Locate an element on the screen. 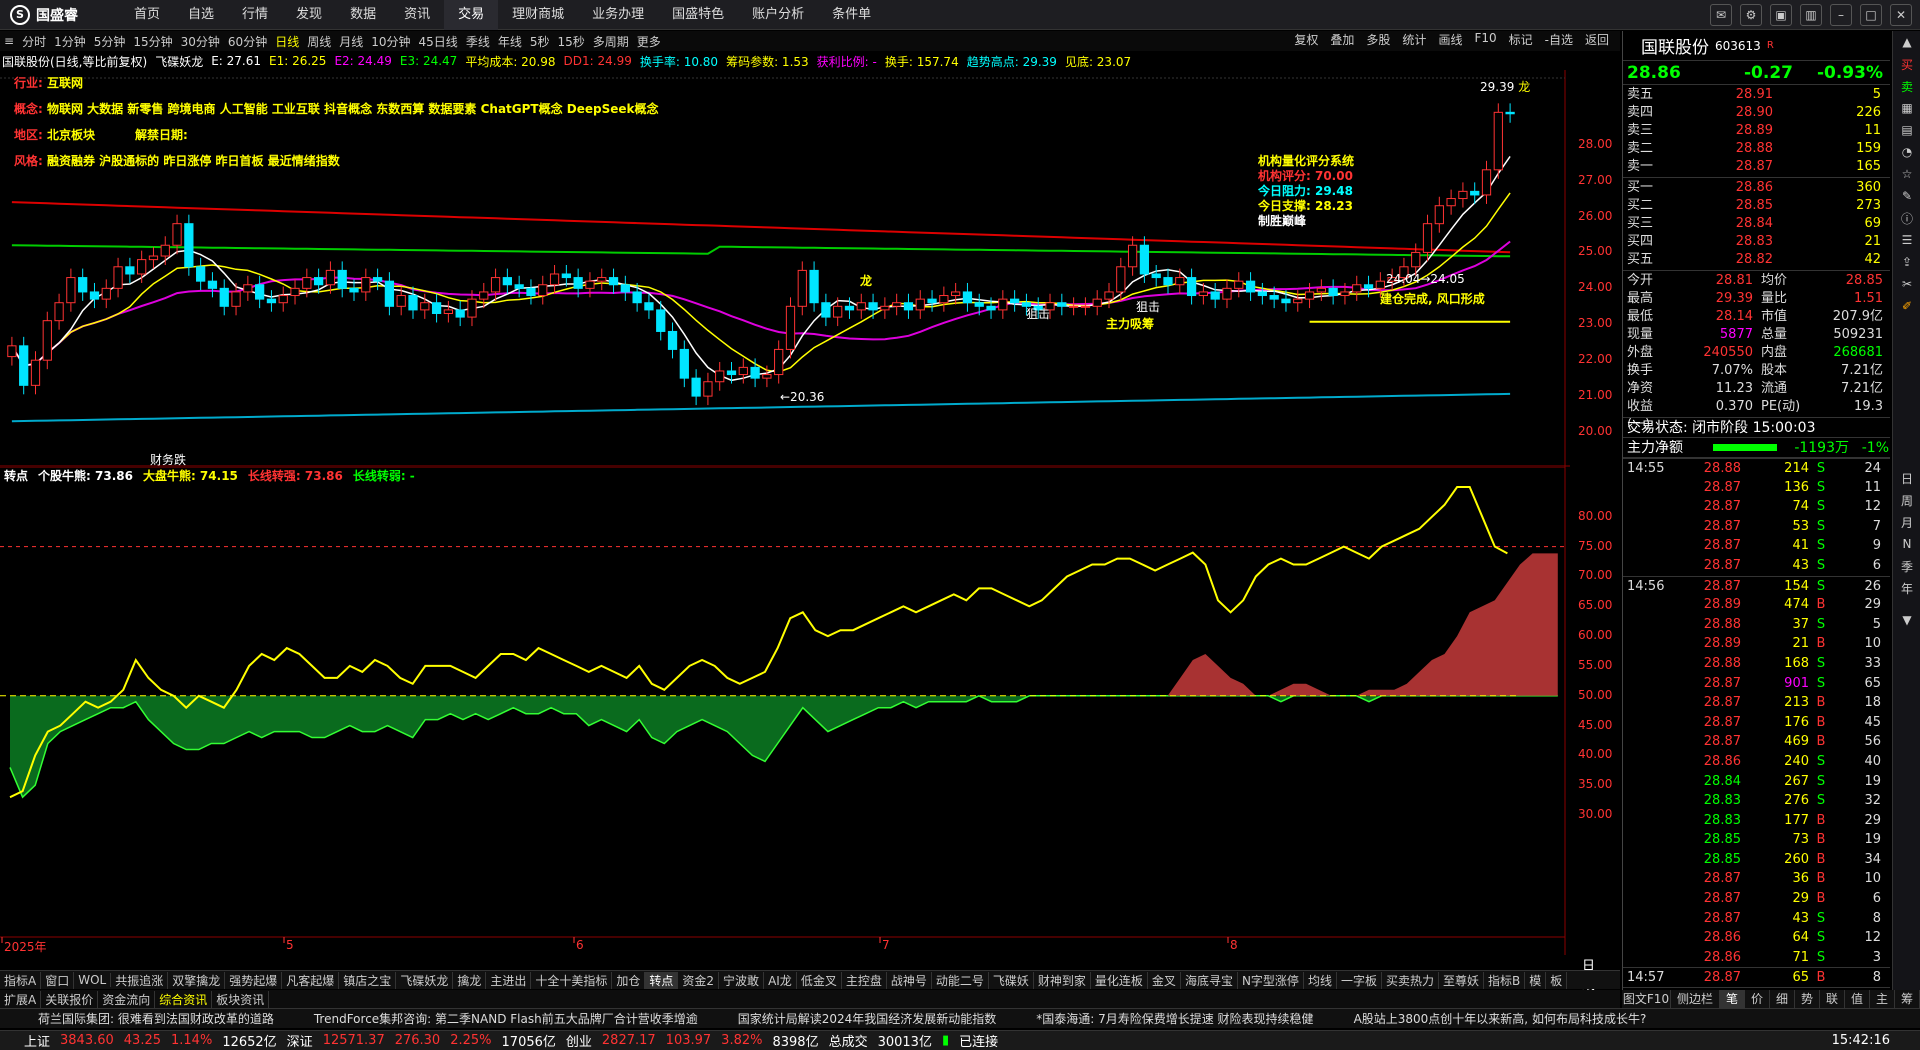  period-9: 10分钟 is located at coordinates (390, 41).